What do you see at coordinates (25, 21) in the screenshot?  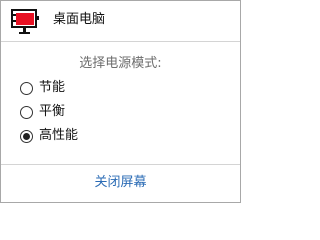 I see `desktop-power-icon` at bounding box center [25, 21].